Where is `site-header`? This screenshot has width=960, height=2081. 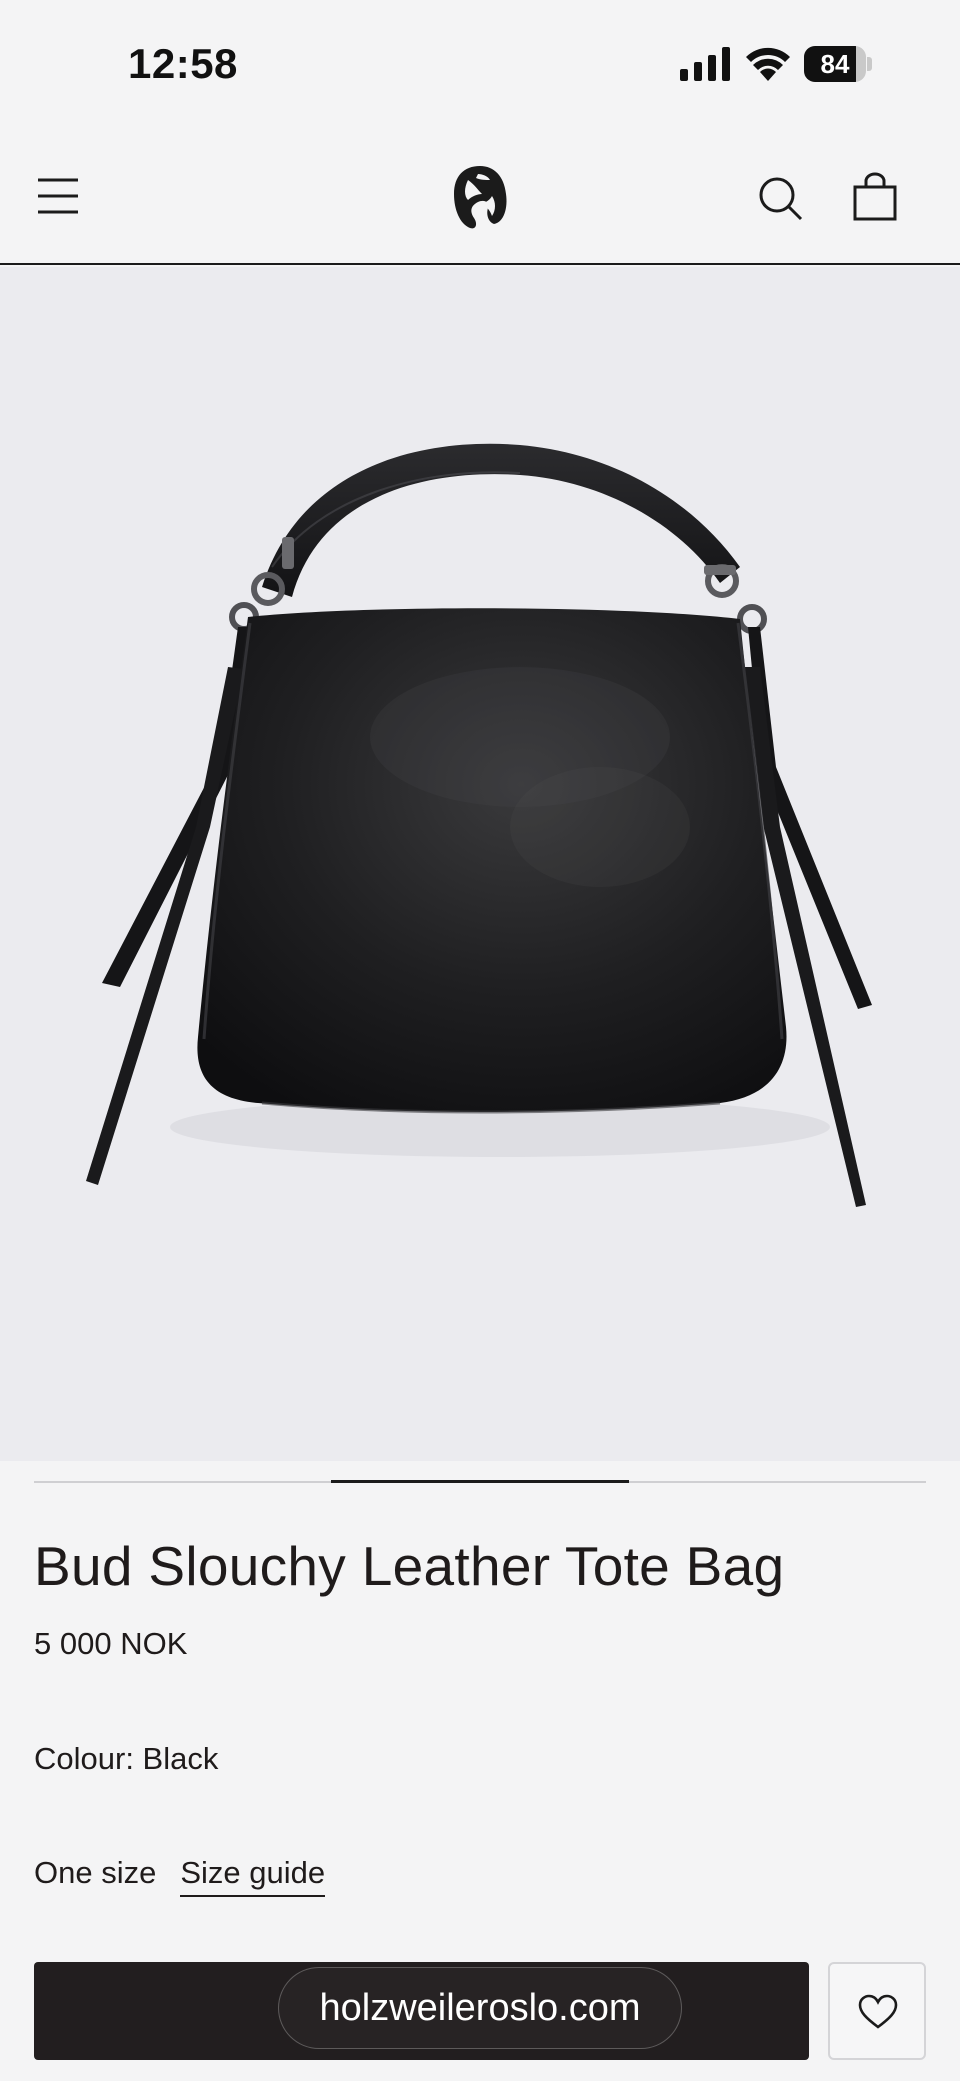
site-header is located at coordinates (480, 197).